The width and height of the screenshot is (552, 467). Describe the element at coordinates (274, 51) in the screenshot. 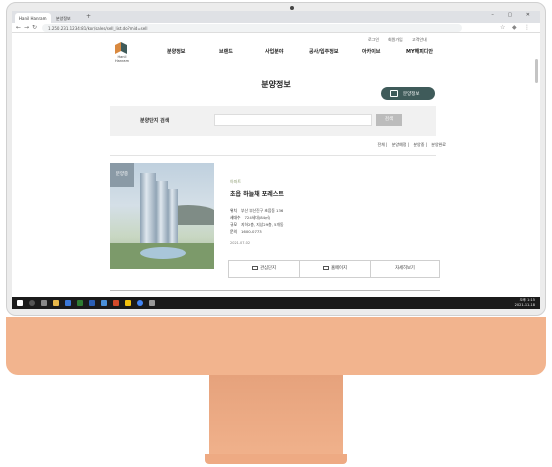

I see `nav-item-business: 사업분야` at that location.